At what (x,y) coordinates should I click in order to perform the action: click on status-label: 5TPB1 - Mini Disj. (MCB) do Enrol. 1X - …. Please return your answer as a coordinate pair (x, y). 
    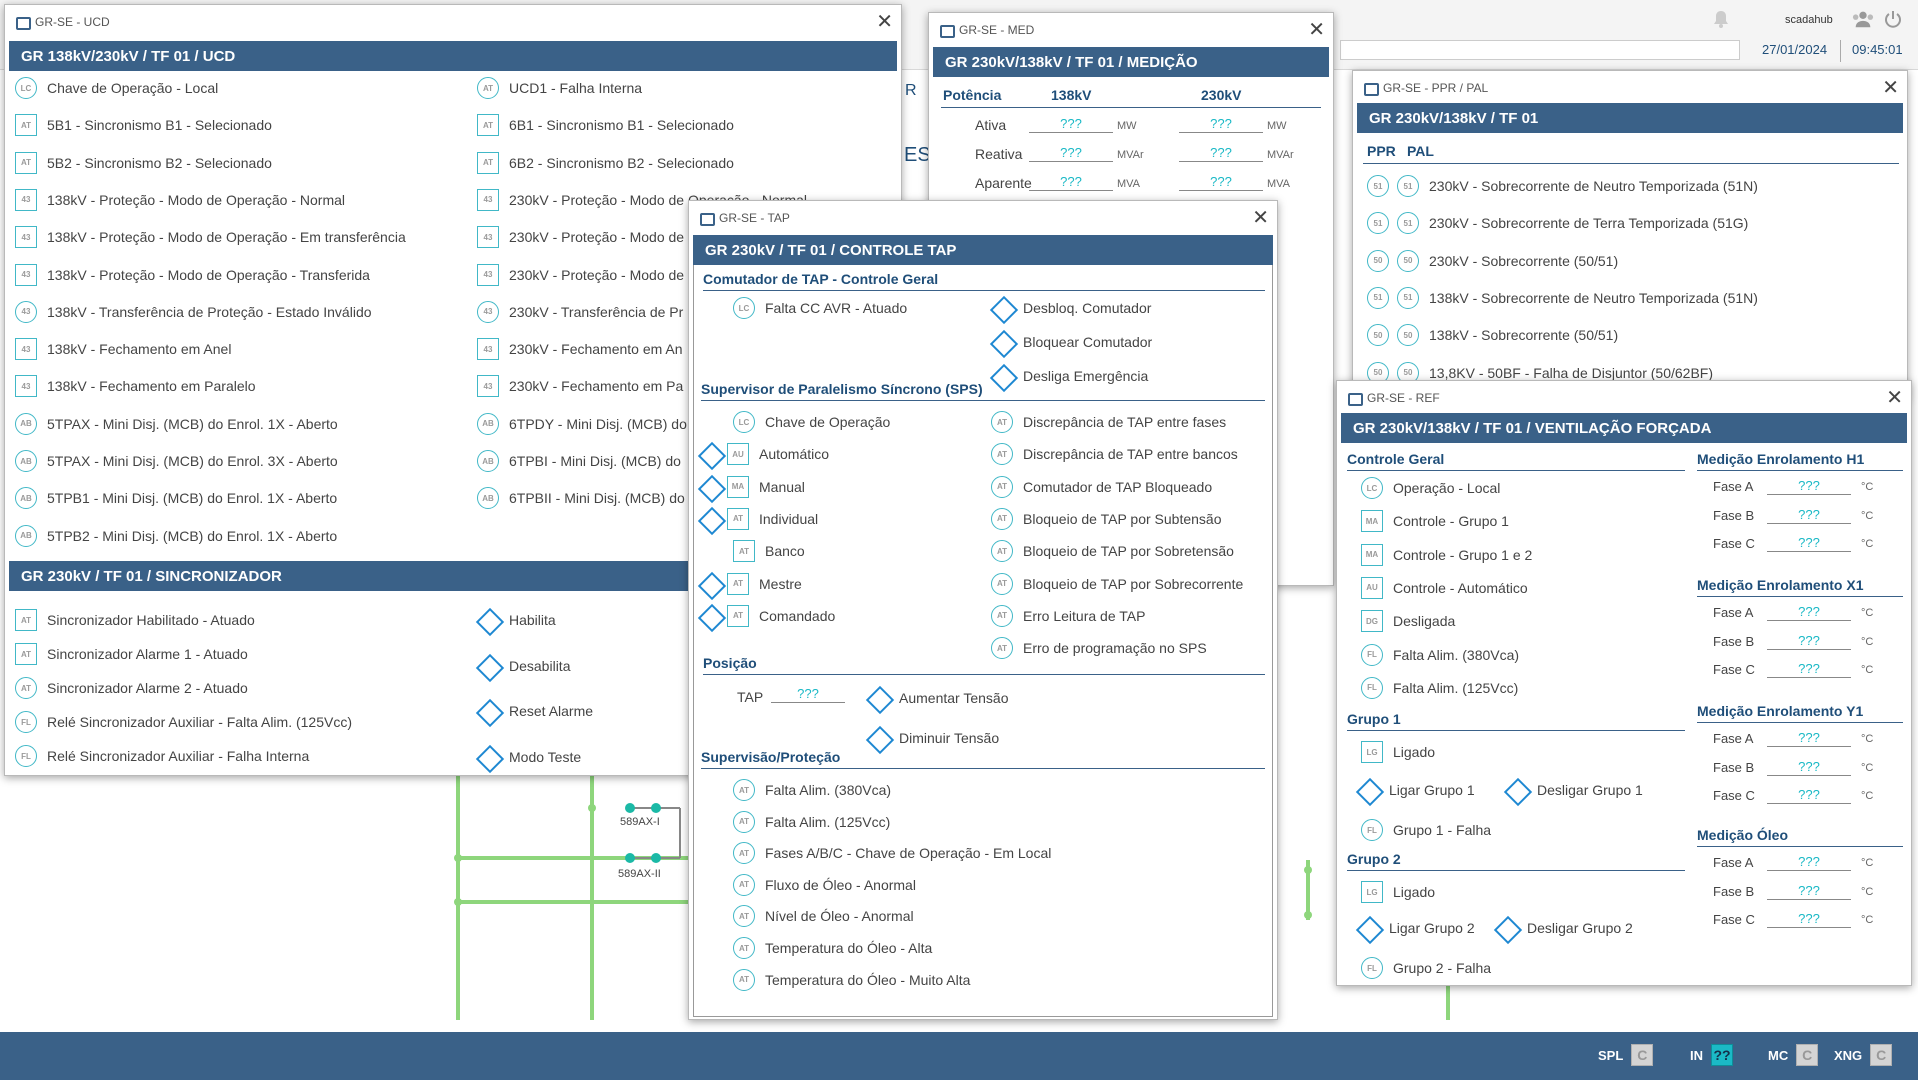
    Looking at the image, I should click on (192, 498).